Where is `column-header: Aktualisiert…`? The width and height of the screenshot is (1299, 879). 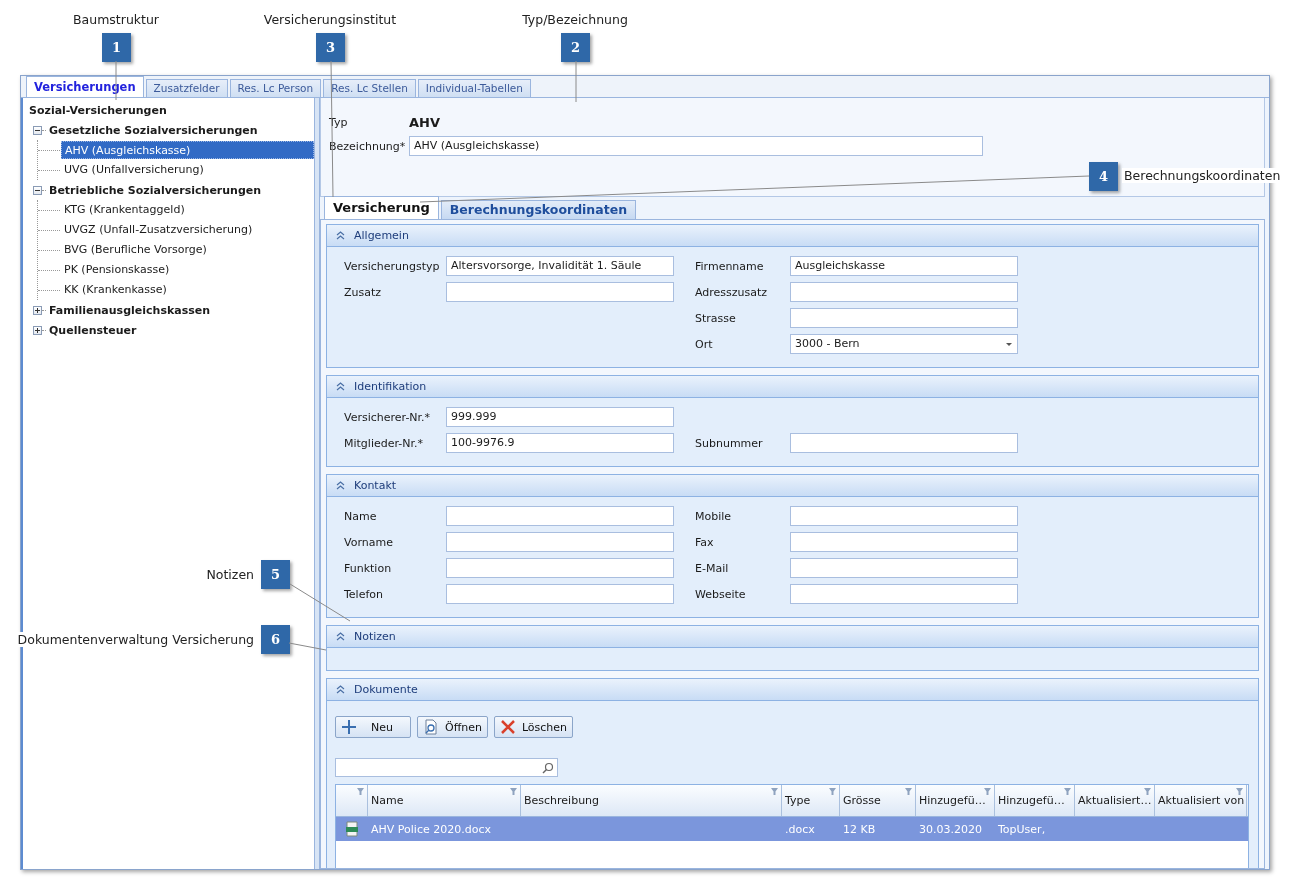
column-header: Aktualisiert… is located at coordinates (1115, 800).